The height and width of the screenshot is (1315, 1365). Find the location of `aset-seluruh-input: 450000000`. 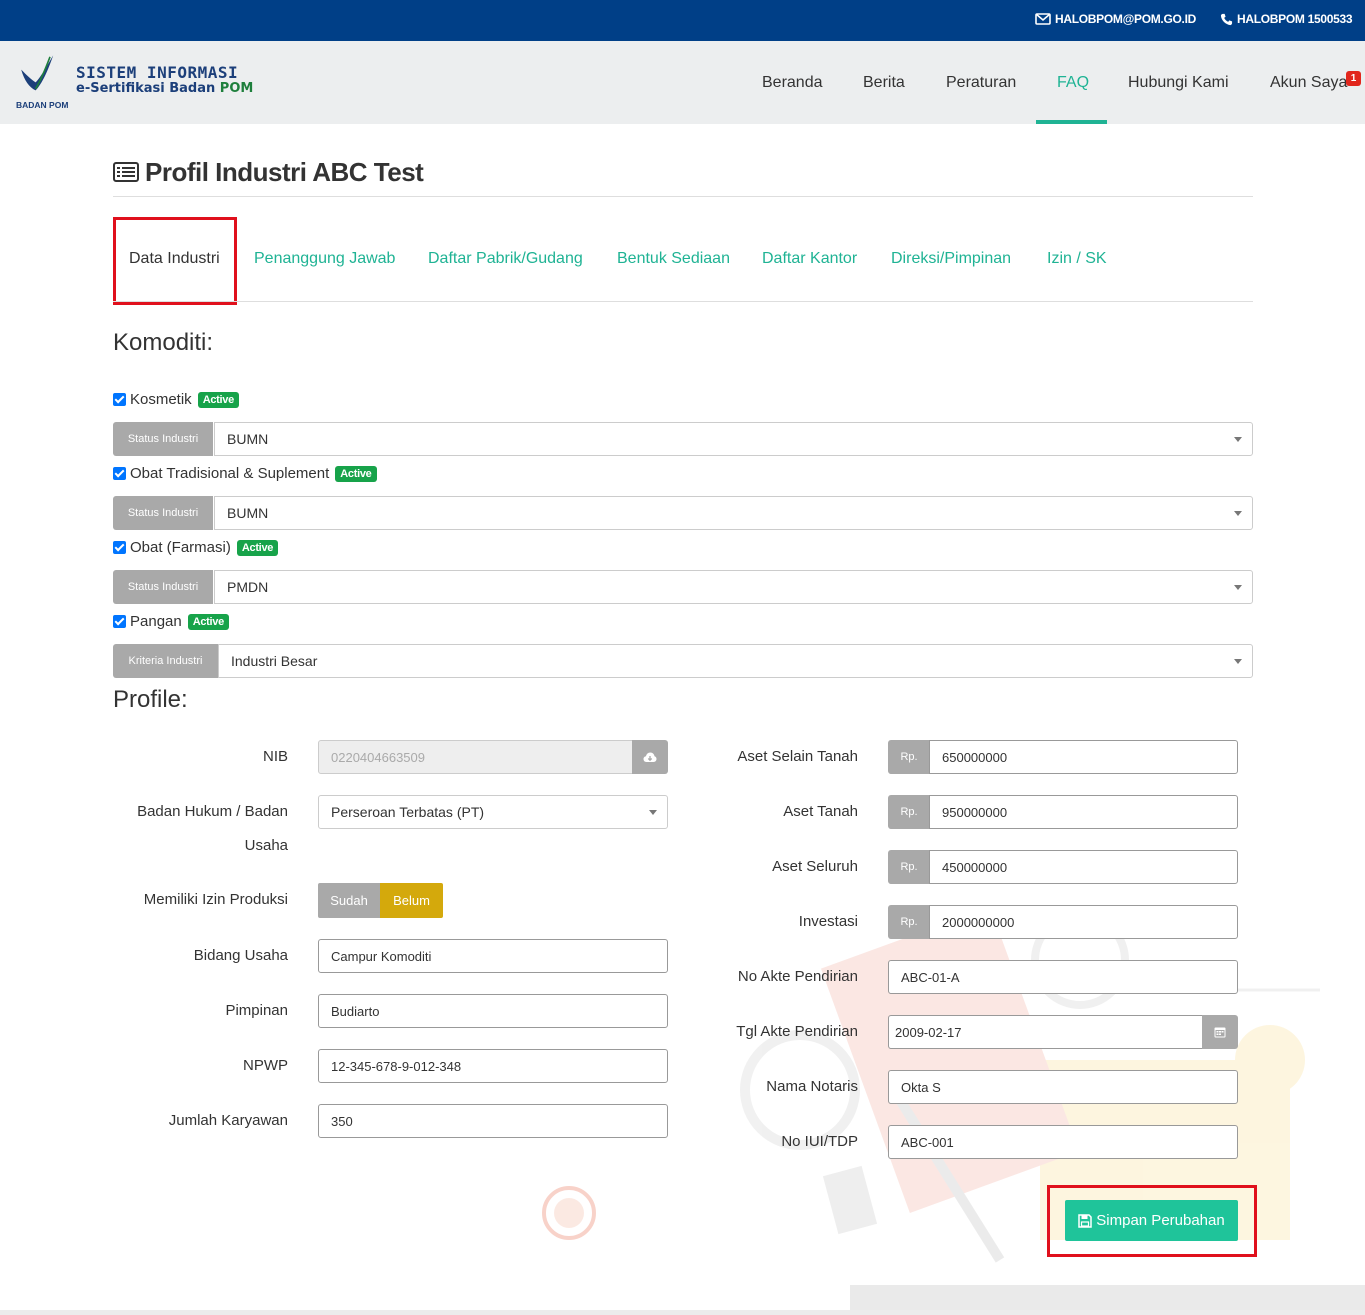

aset-seluruh-input: 450000000 is located at coordinates (1083, 867).